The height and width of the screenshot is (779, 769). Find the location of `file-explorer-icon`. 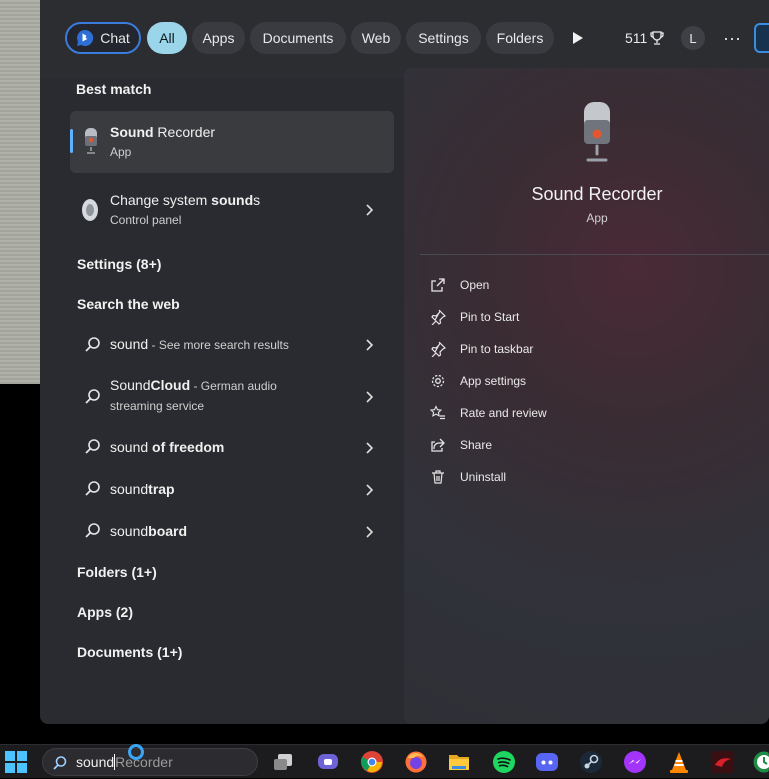

file-explorer-icon is located at coordinates (459, 762).